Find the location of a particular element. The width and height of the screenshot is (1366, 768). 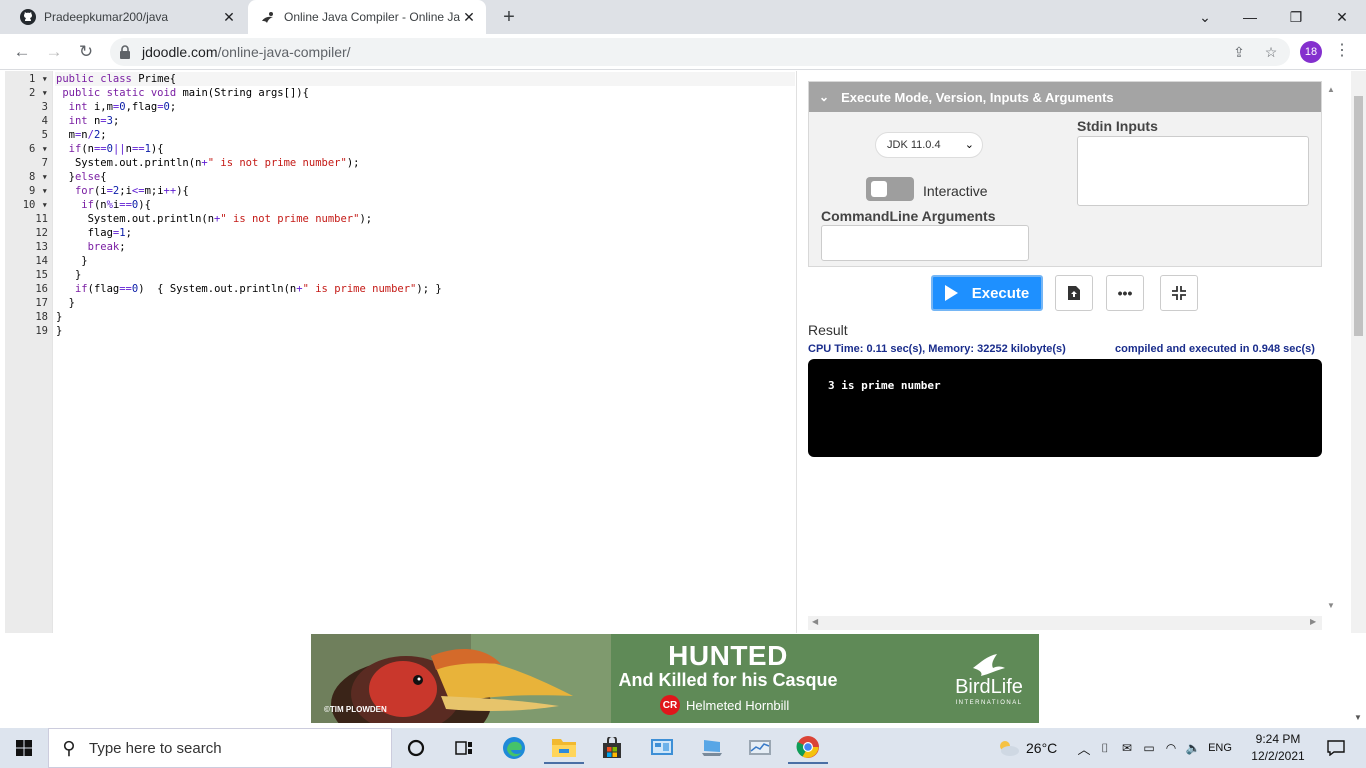

tab-jdoodle: Online Java Compiler - Online Ja ✕ is located at coordinates (367, 17).